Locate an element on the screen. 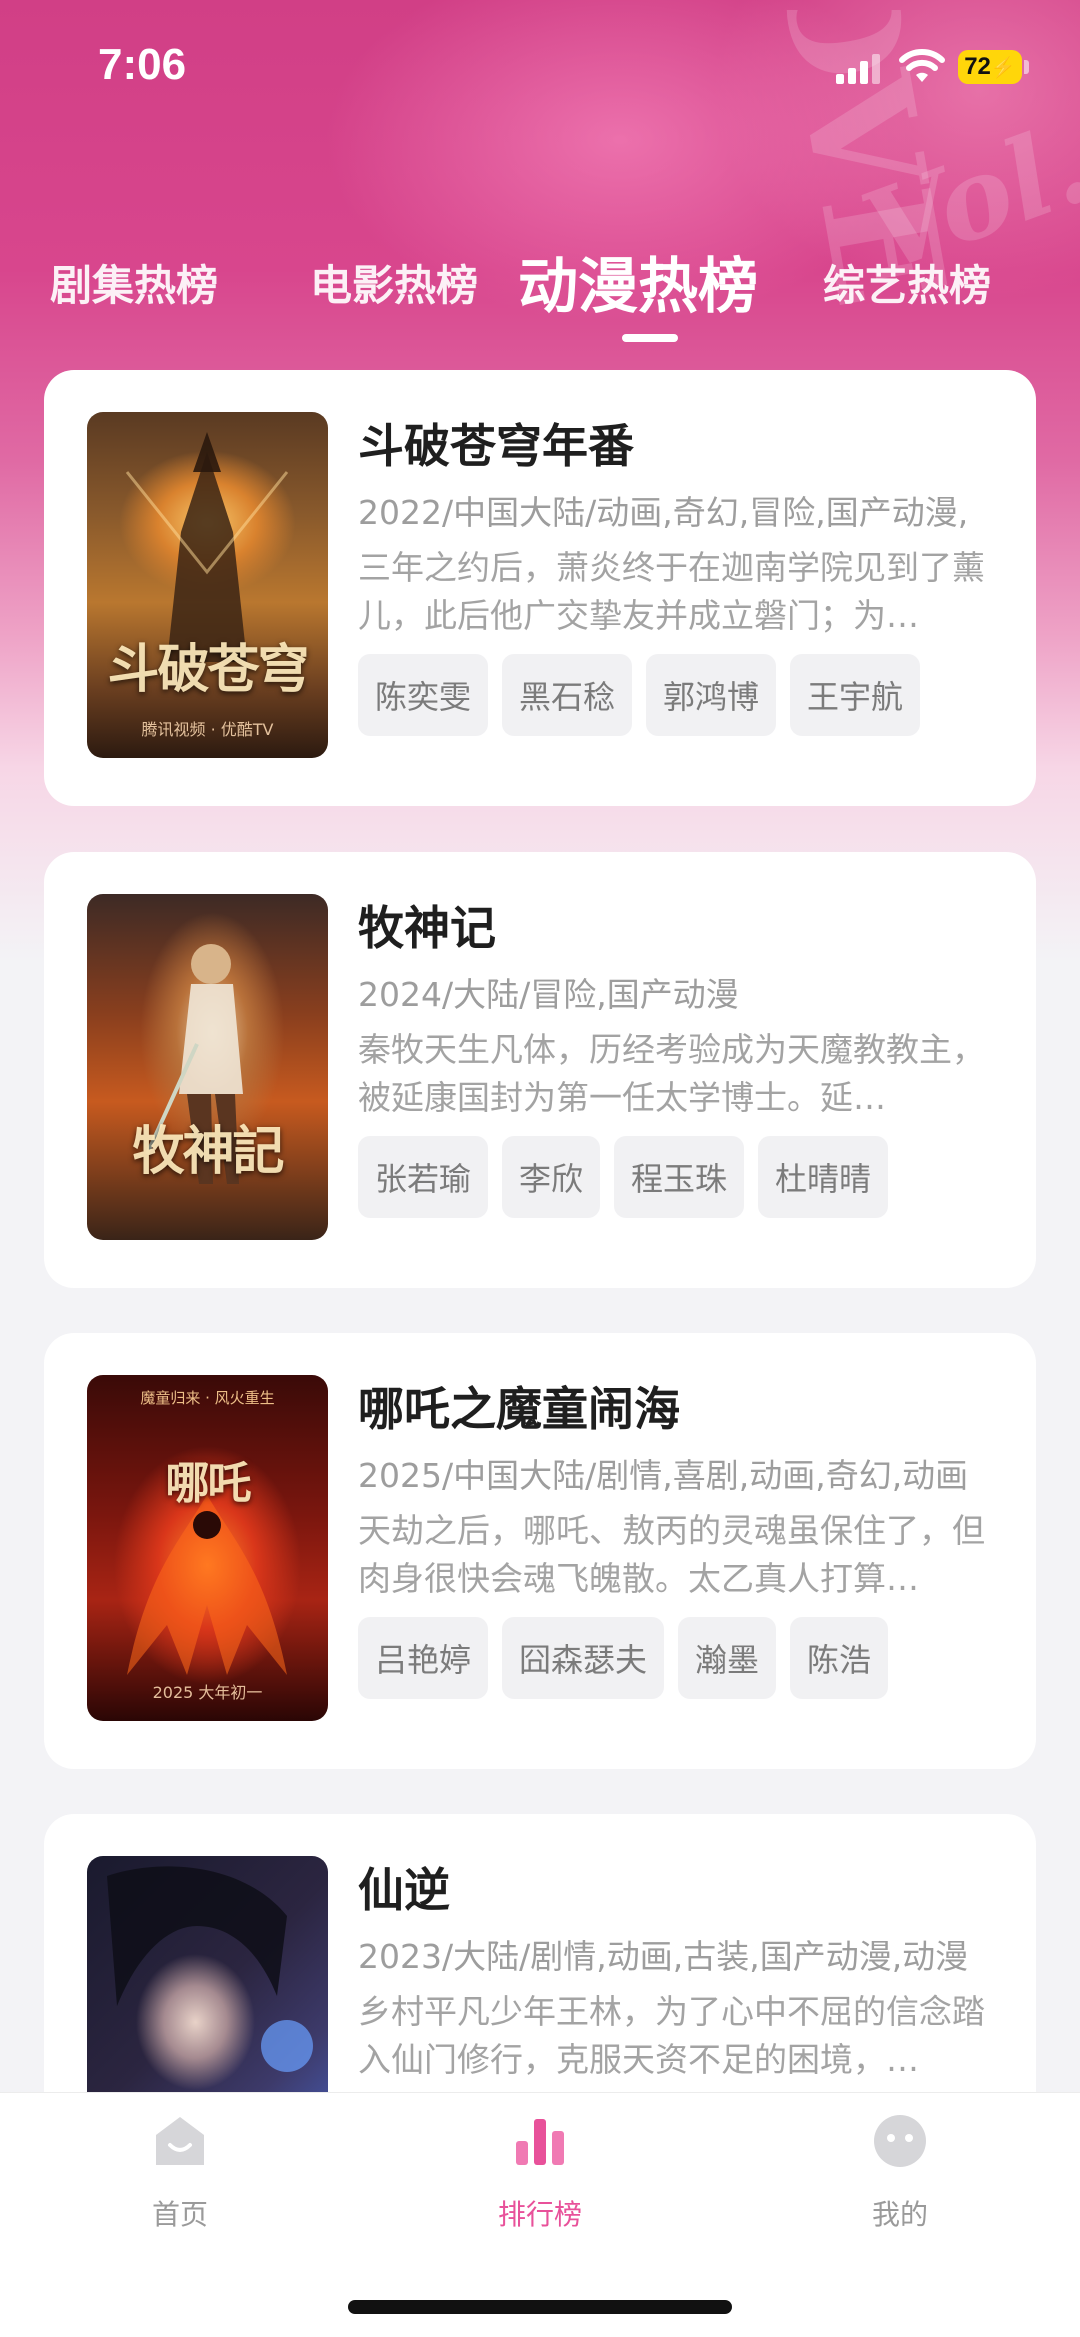 The width and height of the screenshot is (1080, 2337). tab-series: 剧集热榜 is located at coordinates (134, 282).